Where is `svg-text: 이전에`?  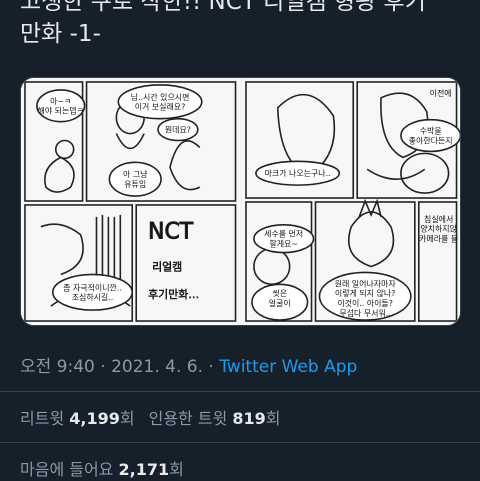 svg-text: 이전에 is located at coordinates (440, 93).